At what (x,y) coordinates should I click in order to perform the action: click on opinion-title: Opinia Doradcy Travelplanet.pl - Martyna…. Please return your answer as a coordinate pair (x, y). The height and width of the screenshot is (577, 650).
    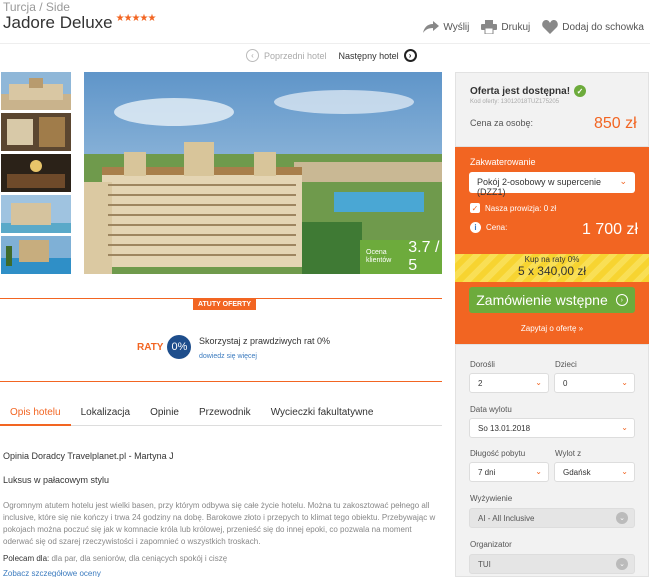
    Looking at the image, I should click on (88, 456).